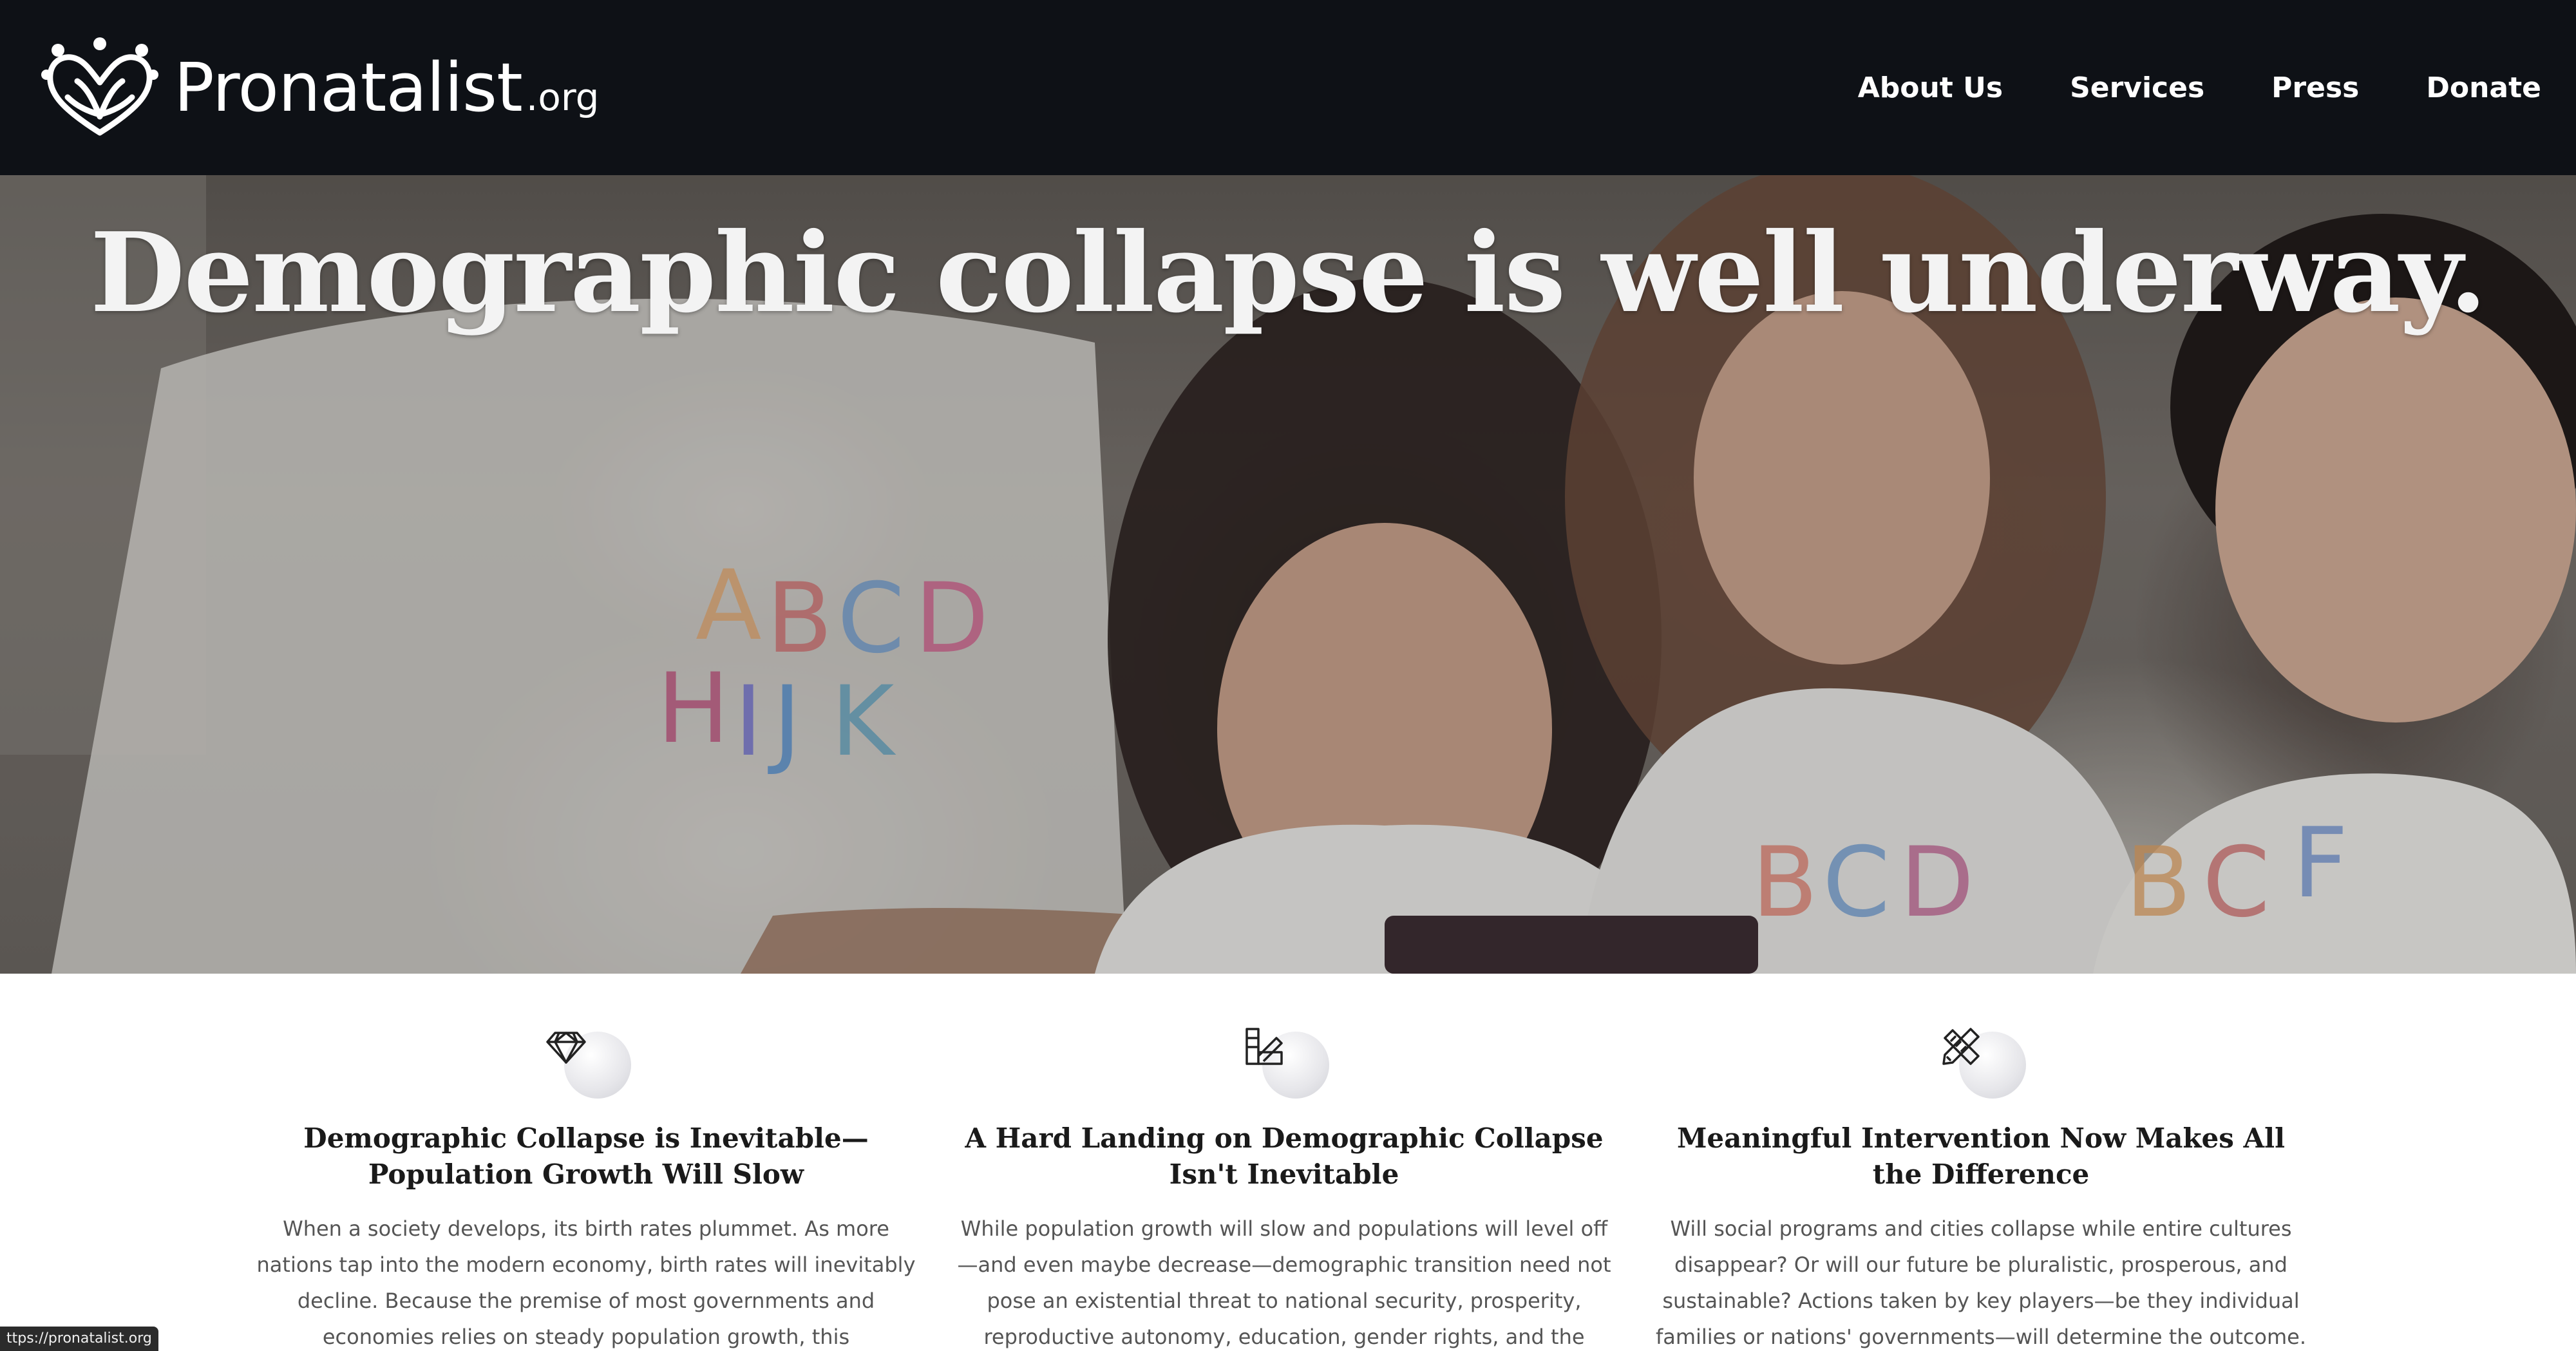 The height and width of the screenshot is (1351, 2576). I want to click on nav-about-us: About Us, so click(1931, 87).